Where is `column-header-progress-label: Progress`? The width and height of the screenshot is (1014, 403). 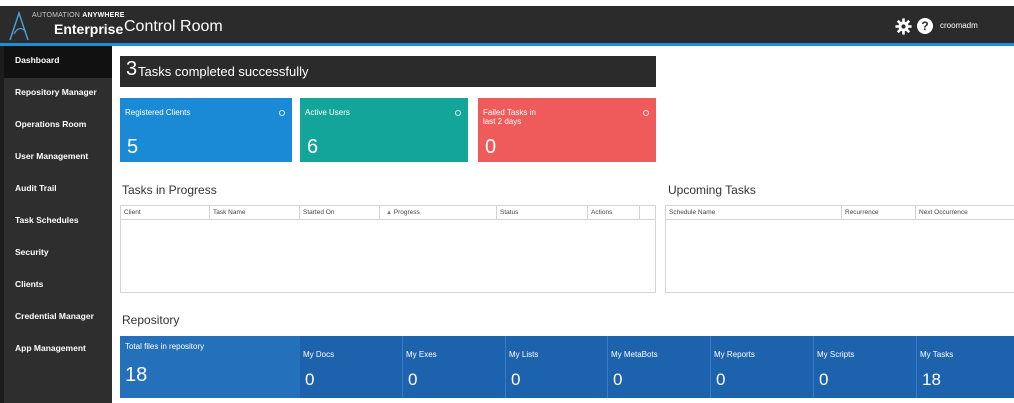 column-header-progress-label: Progress is located at coordinates (406, 212).